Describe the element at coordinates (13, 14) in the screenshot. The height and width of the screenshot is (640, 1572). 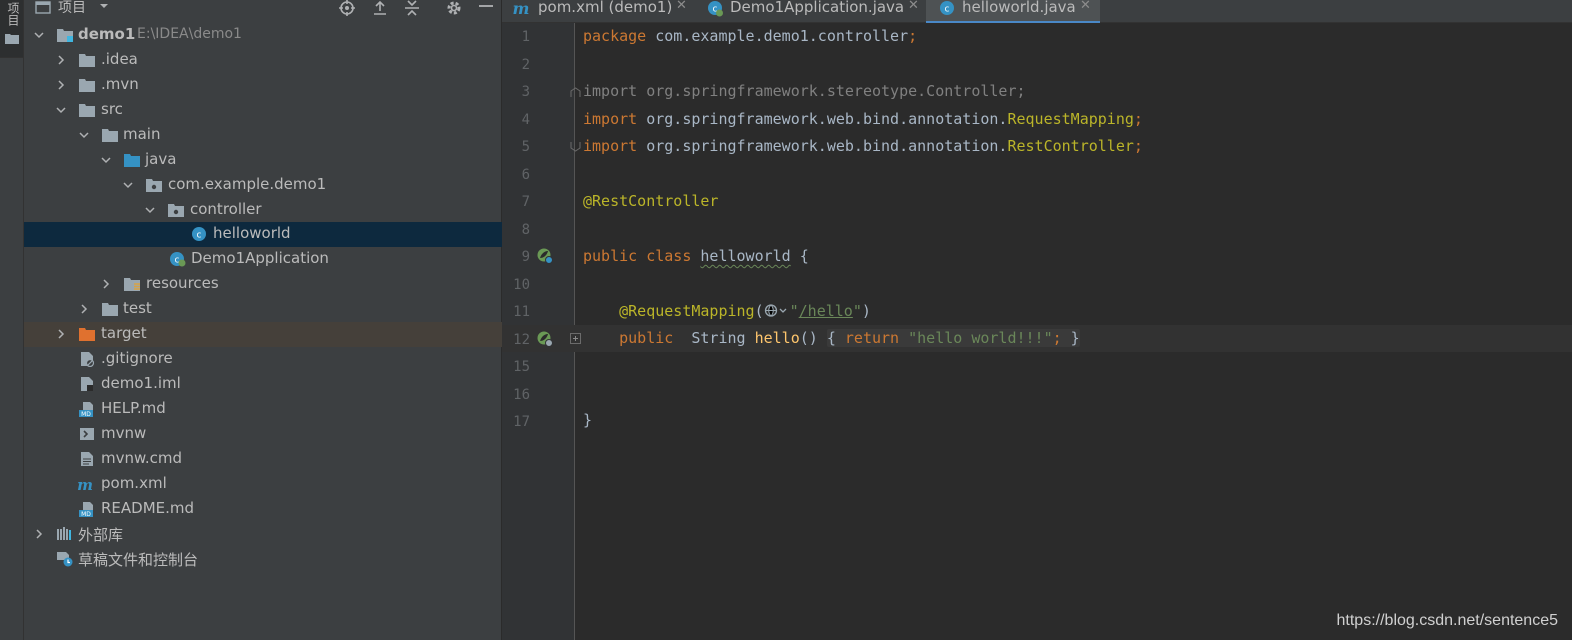
I see `project-tool-window-label: 项目` at that location.